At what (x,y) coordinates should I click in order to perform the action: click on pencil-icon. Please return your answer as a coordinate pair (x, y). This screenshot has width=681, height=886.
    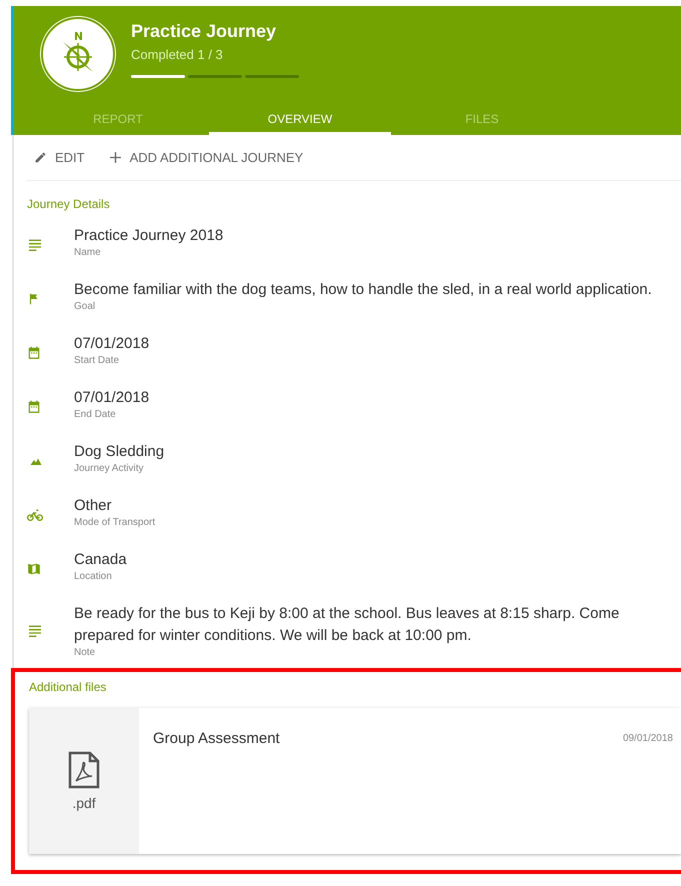
    Looking at the image, I should click on (40, 157).